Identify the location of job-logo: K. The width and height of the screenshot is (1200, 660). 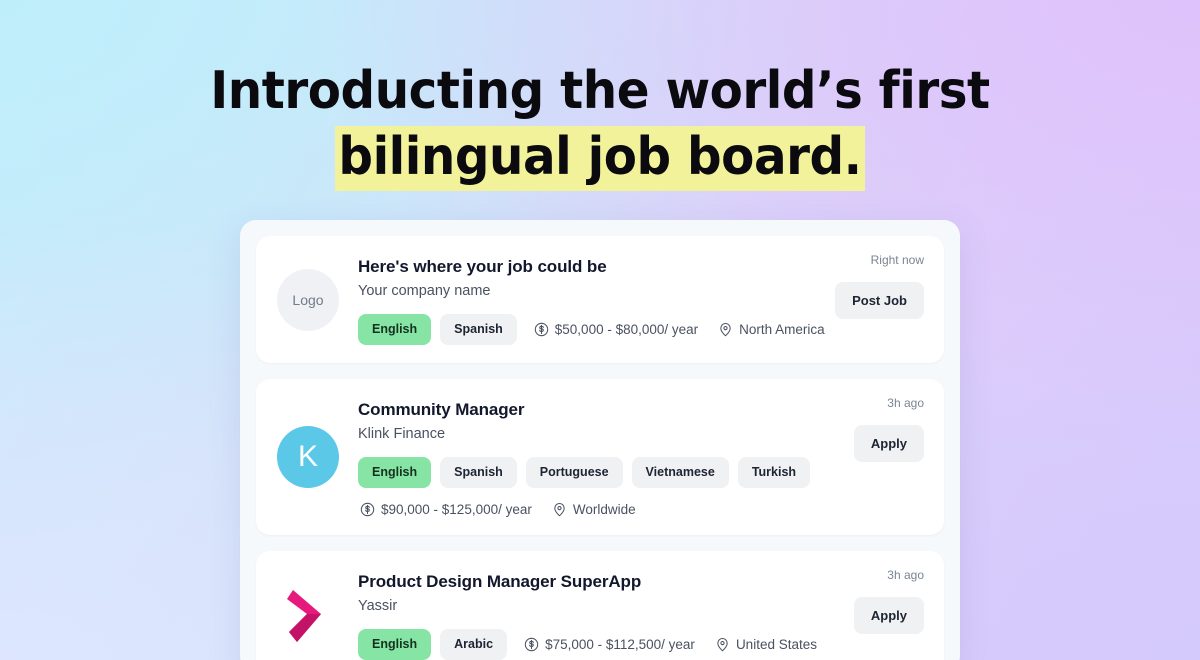
(308, 457).